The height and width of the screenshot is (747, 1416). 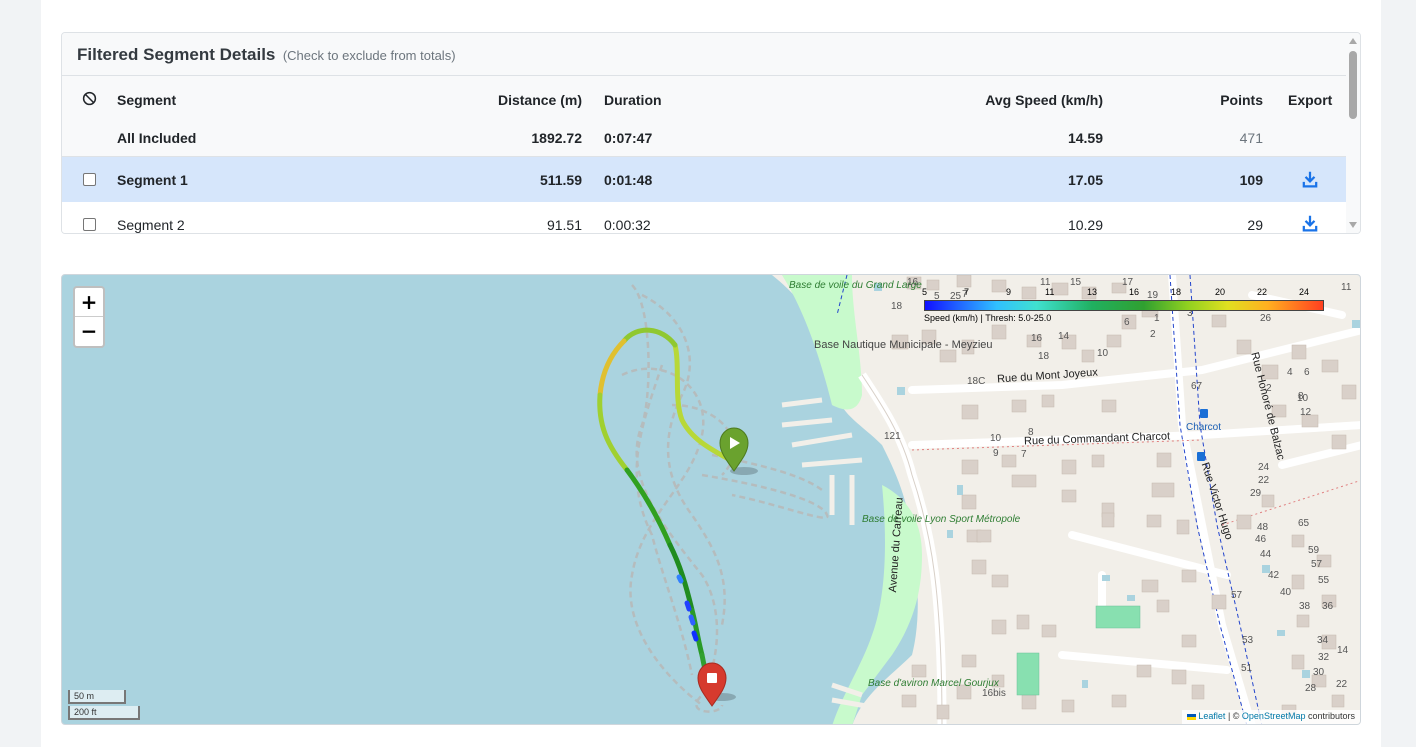 What do you see at coordinates (738, 451) in the screenshot?
I see `start-marker-icon` at bounding box center [738, 451].